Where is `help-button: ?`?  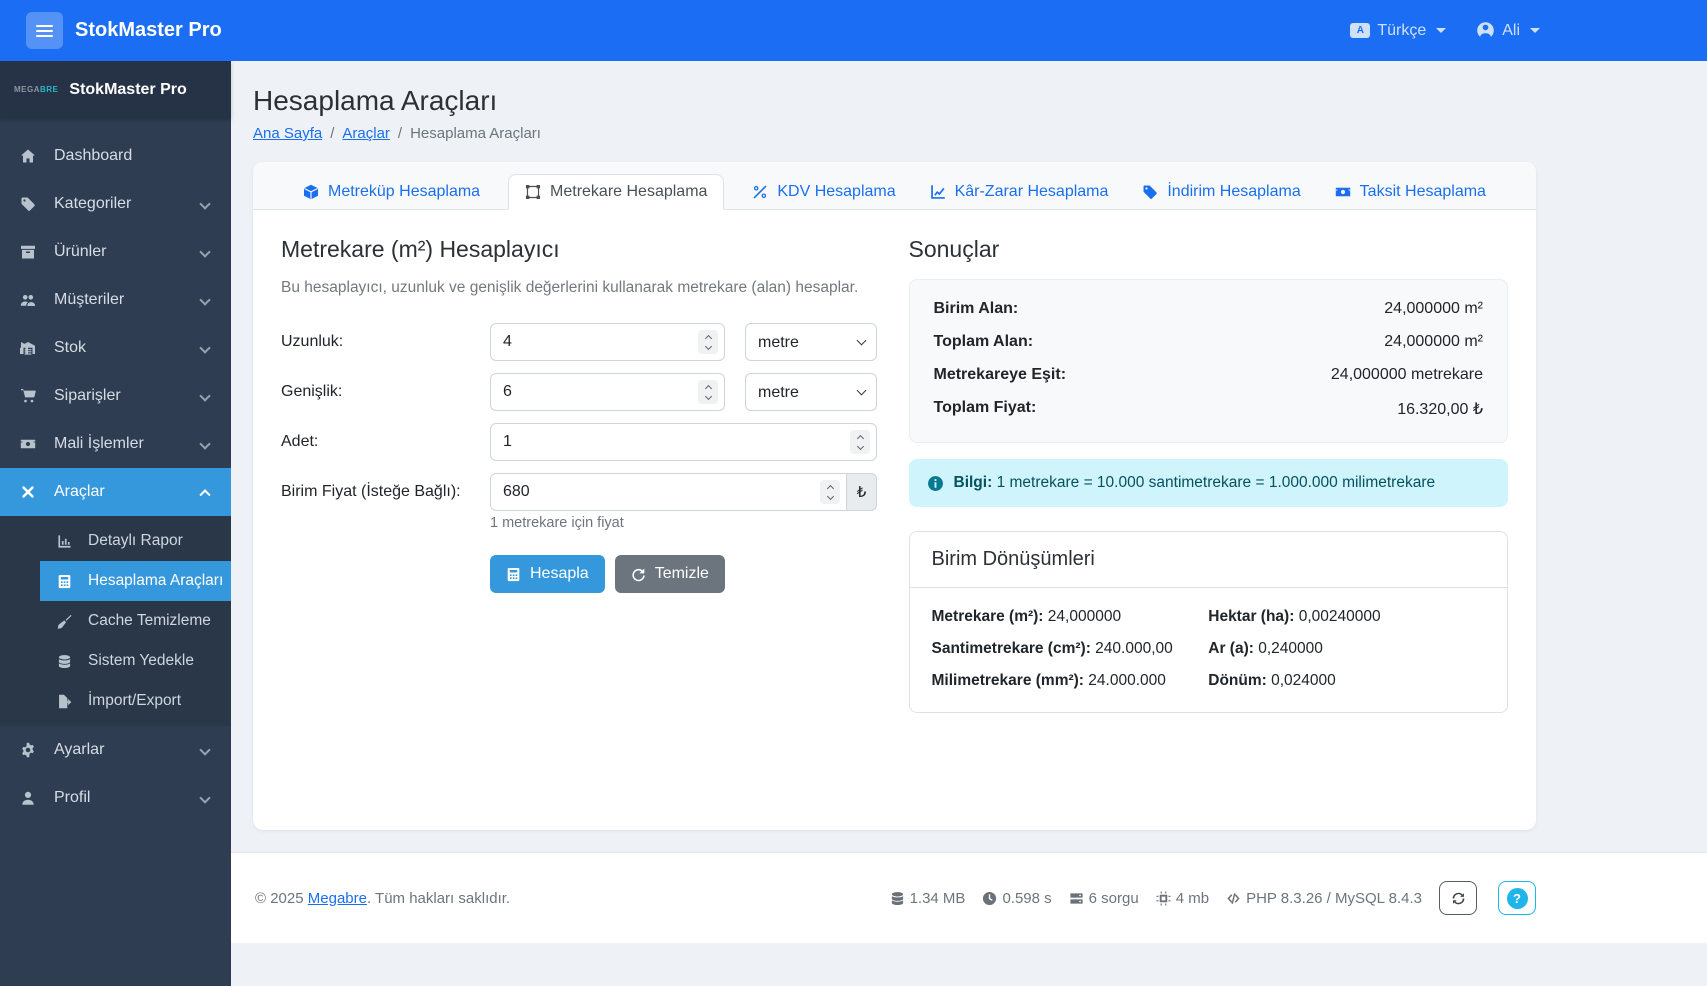 help-button: ? is located at coordinates (1517, 898).